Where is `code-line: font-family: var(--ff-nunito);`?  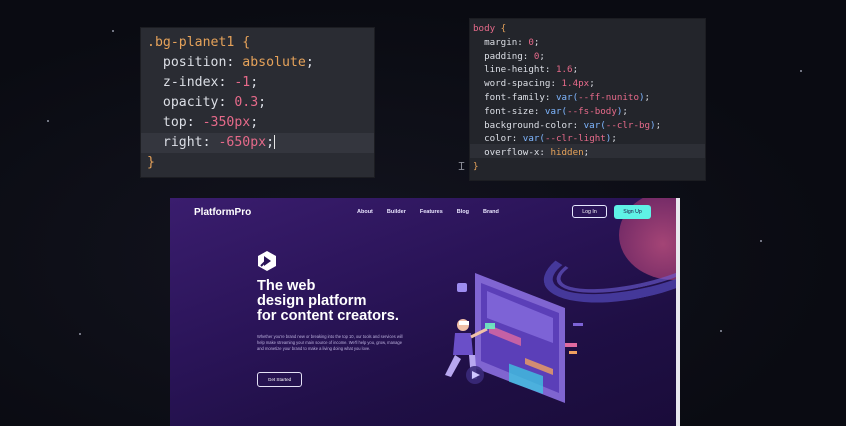 code-line: font-family: var(--ff-nunito); is located at coordinates (567, 98).